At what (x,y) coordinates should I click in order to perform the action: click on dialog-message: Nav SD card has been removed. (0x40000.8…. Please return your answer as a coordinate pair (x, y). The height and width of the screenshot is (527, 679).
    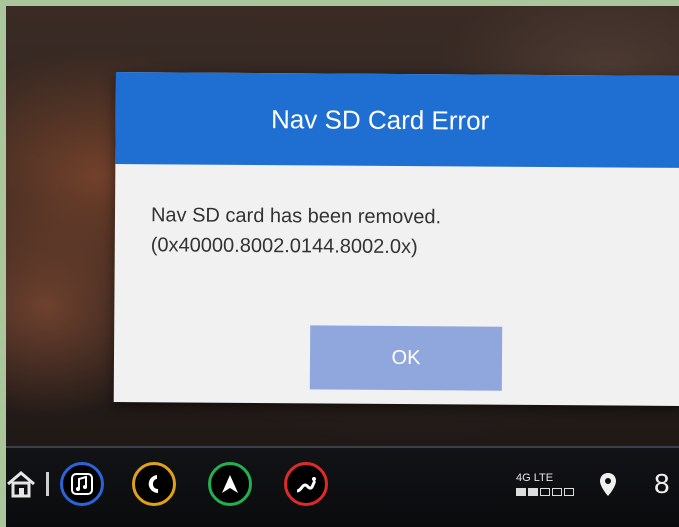
    Looking at the image, I should click on (391, 231).